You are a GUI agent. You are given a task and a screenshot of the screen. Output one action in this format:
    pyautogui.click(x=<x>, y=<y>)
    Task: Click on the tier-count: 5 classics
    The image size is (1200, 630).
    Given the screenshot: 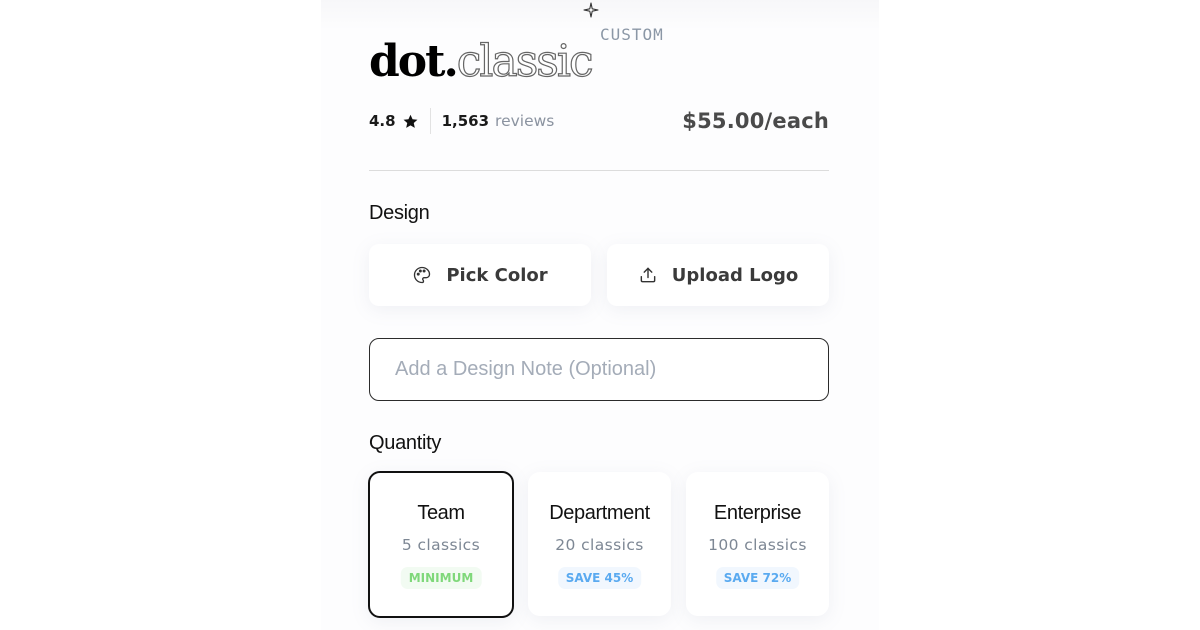 What is the action you would take?
    pyautogui.click(x=441, y=545)
    